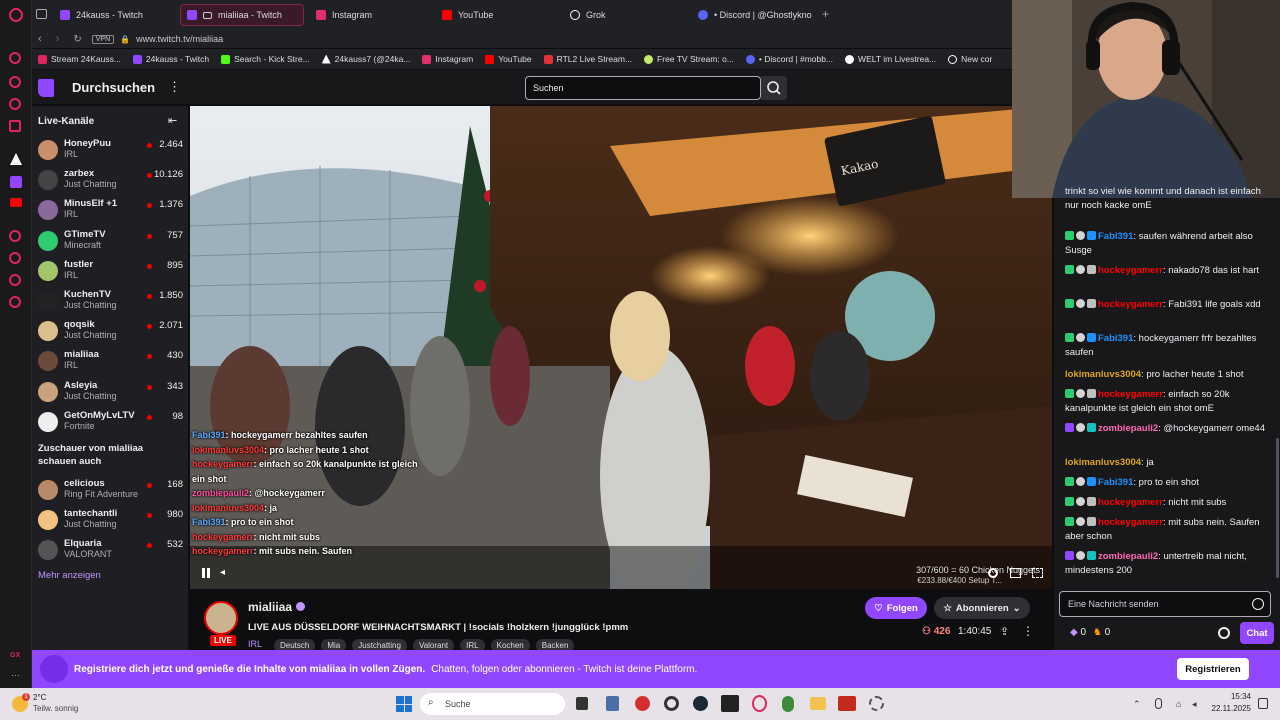 The image size is (1280, 720). What do you see at coordinates (508, 59) in the screenshot?
I see `bookmark-item: YouTube` at bounding box center [508, 59].